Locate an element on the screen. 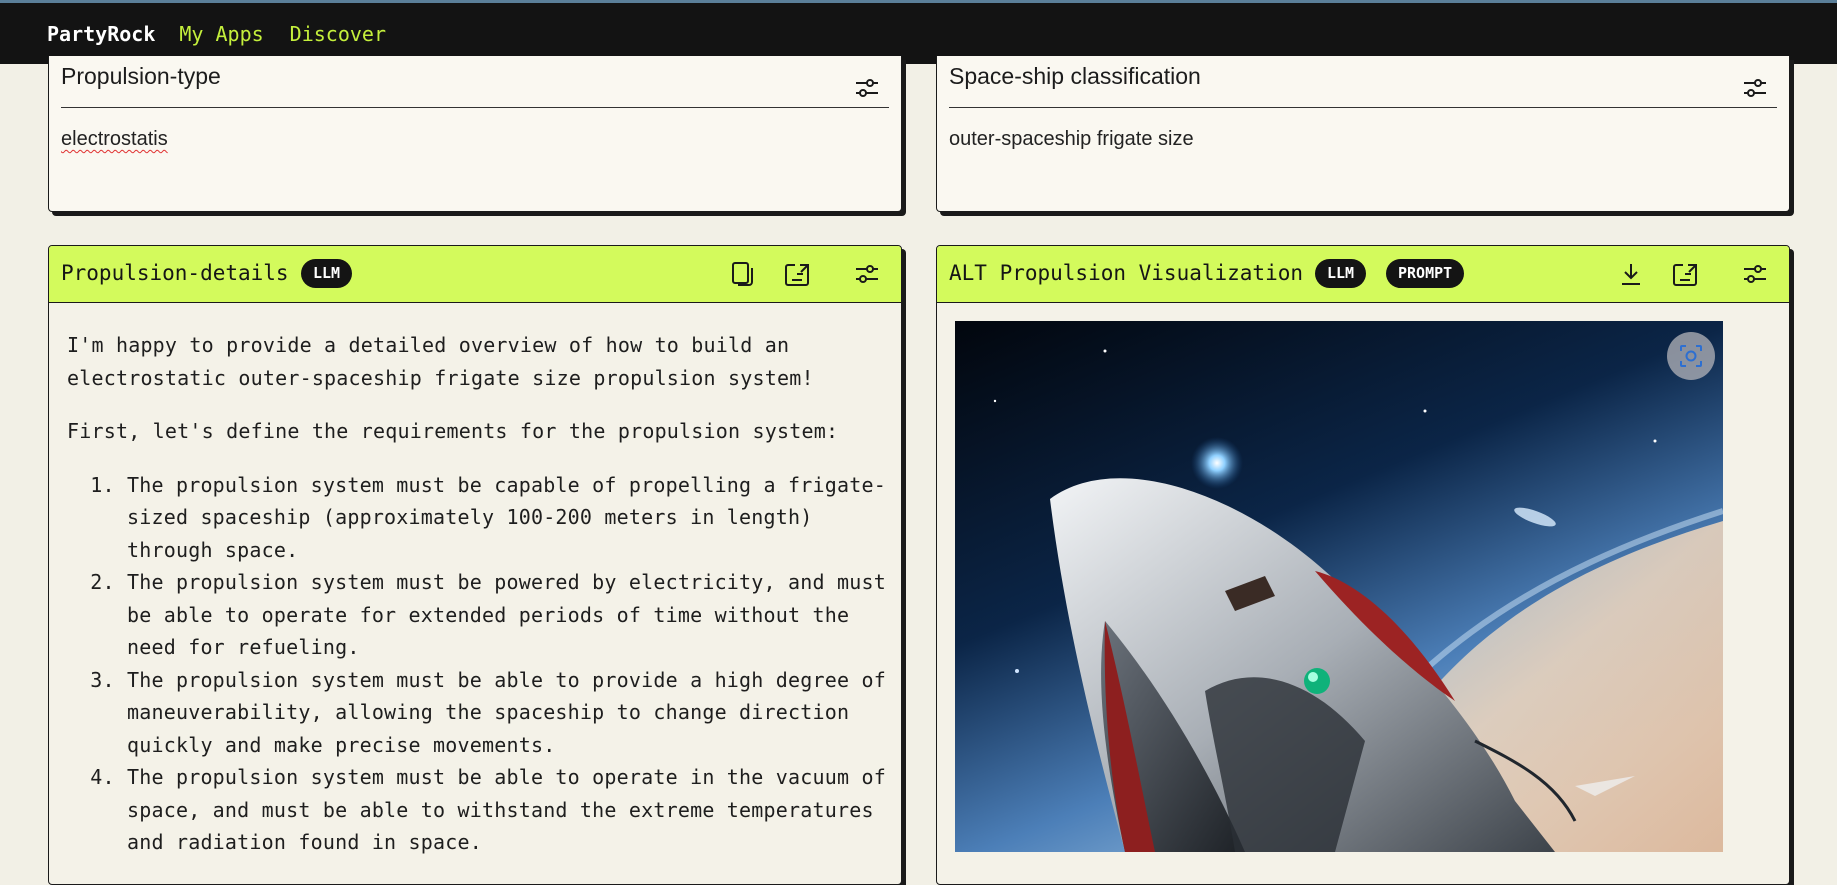  visualization-header: ALT Propulsion Visualization LLM PROMPT is located at coordinates (1363, 274).